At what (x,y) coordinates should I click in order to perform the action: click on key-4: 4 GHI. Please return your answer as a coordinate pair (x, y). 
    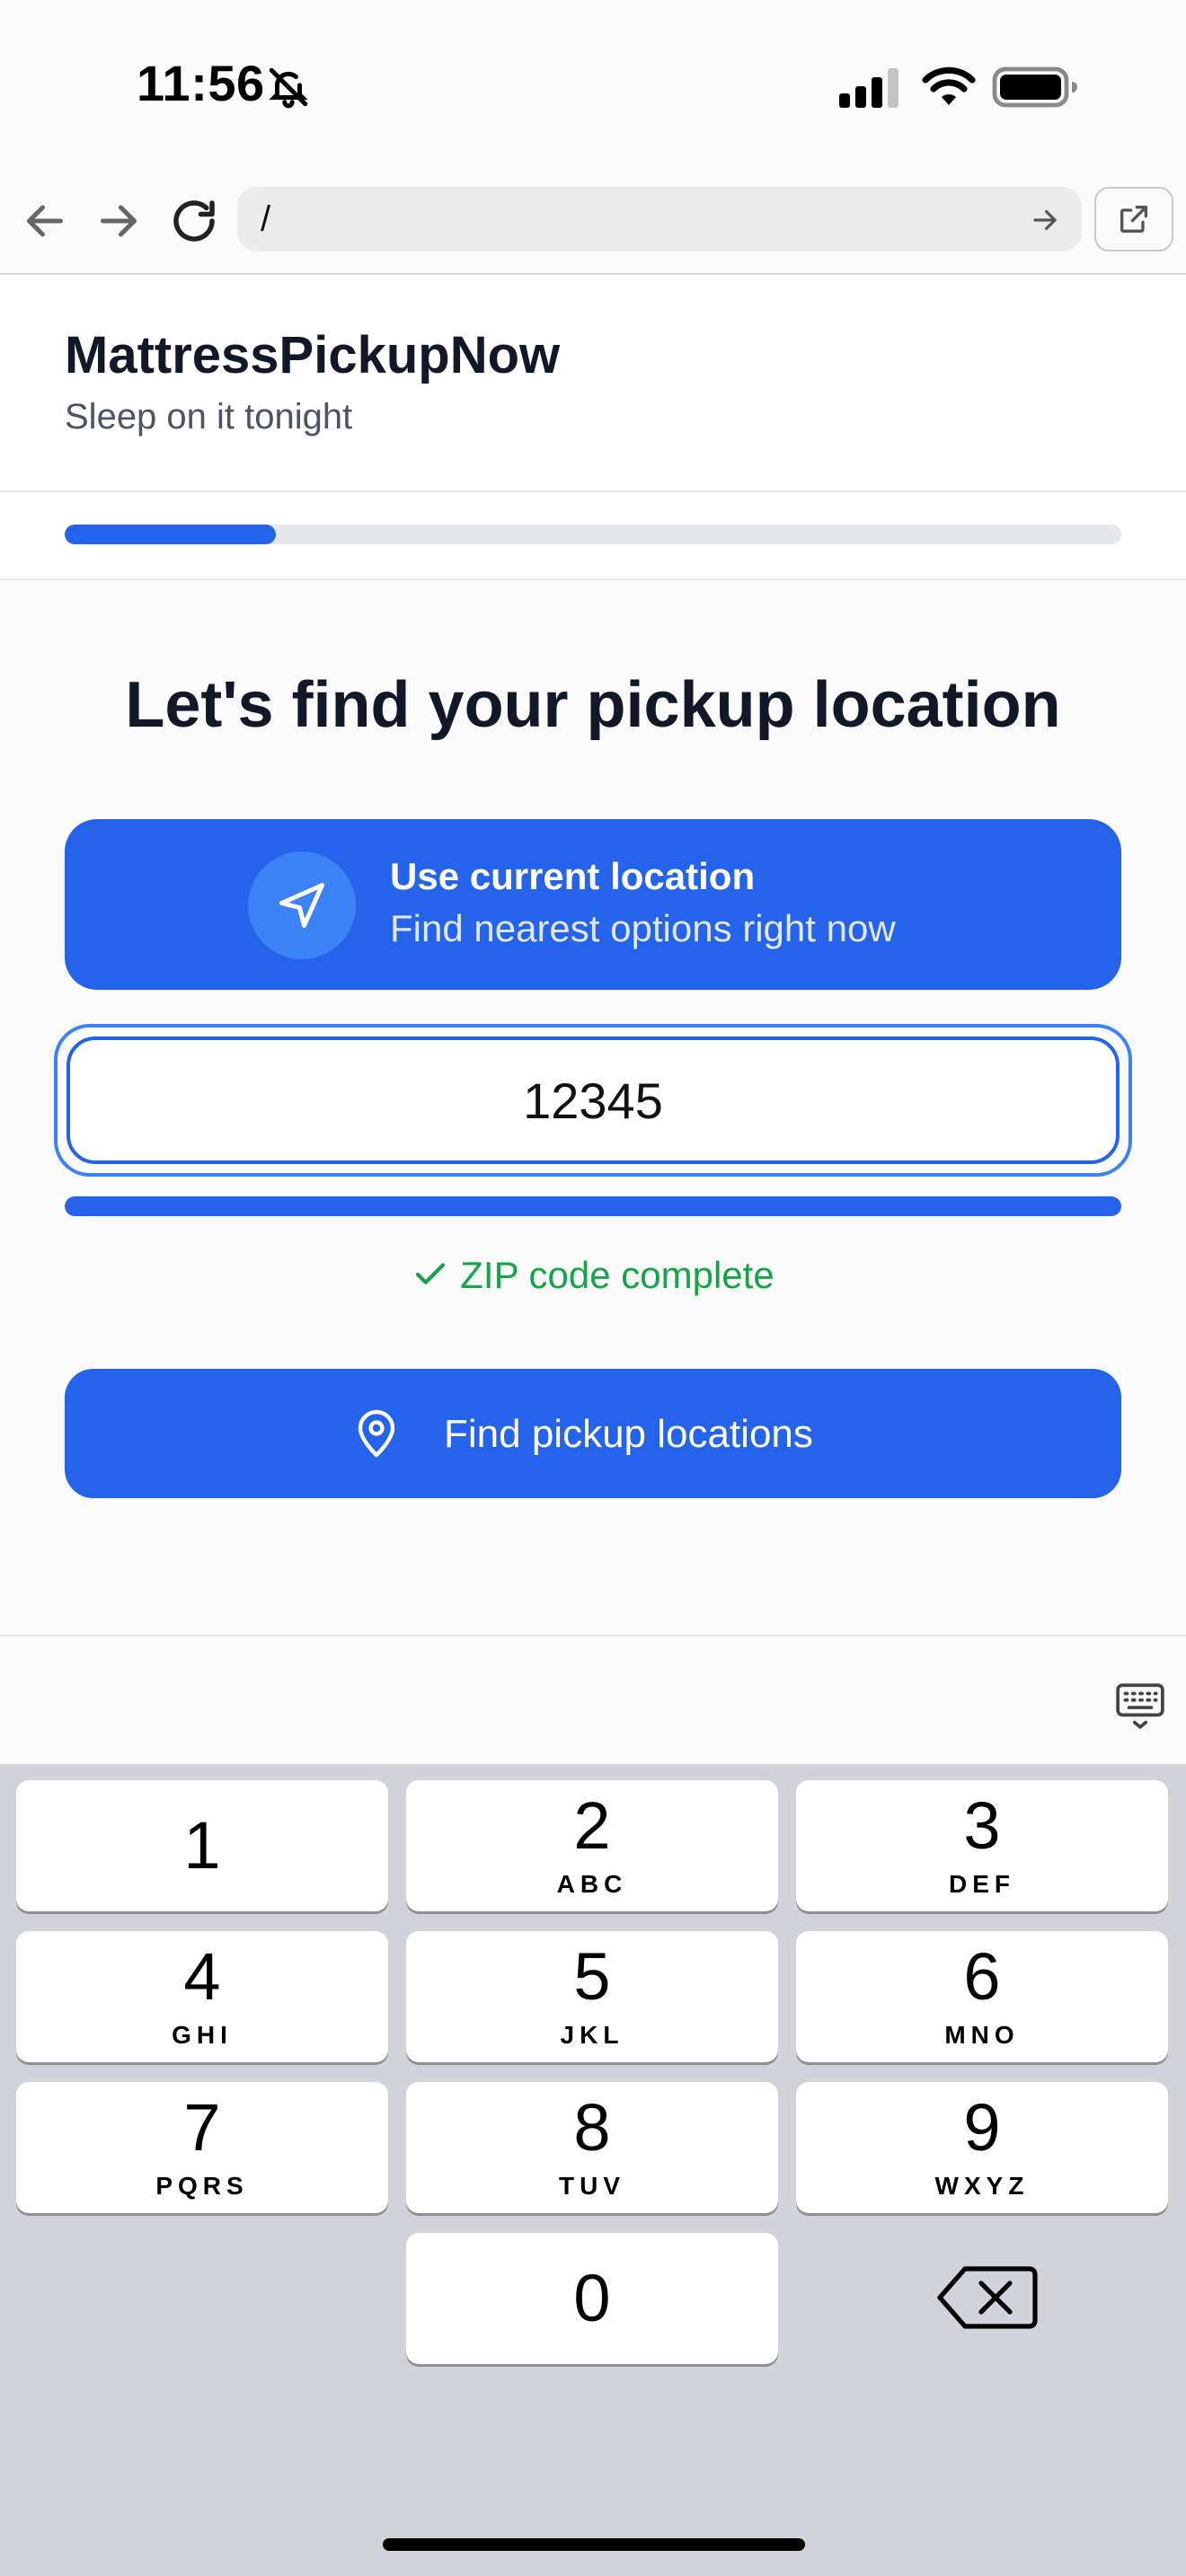
    Looking at the image, I should click on (202, 1997).